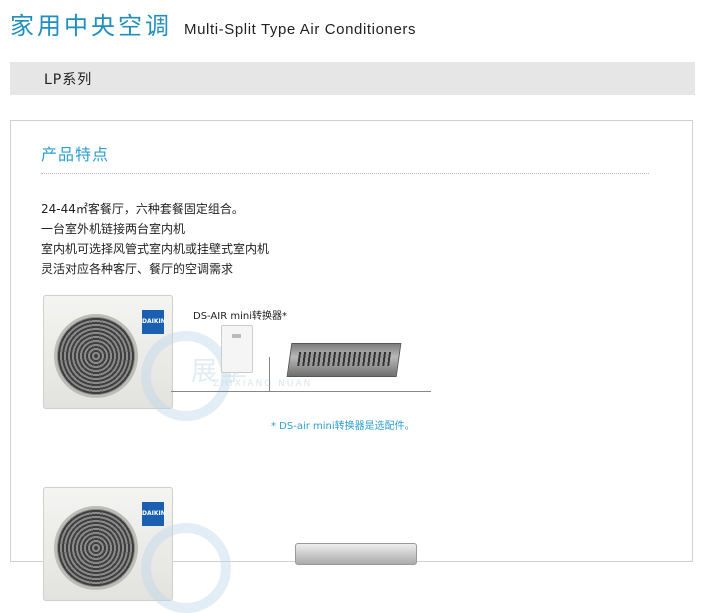 The width and height of the screenshot is (701, 613). I want to click on converter-image, so click(237, 349).